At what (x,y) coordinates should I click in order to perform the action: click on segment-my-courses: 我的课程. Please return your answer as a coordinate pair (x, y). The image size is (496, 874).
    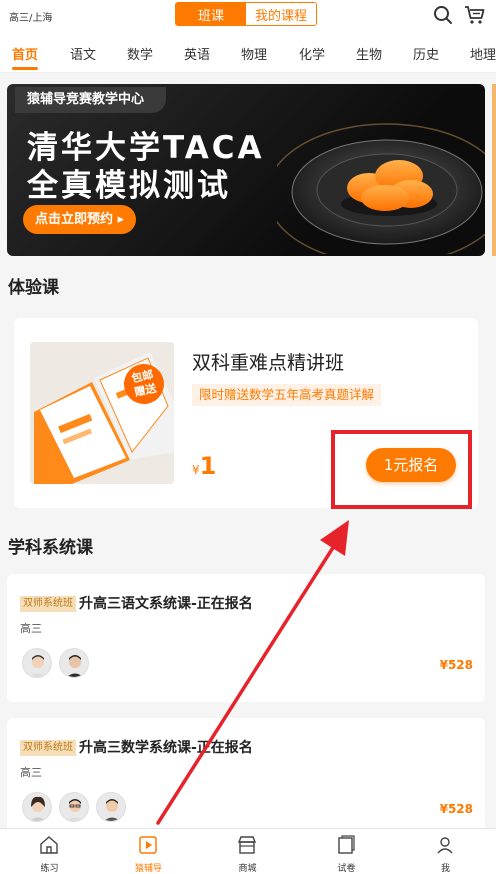
    Looking at the image, I should click on (281, 14).